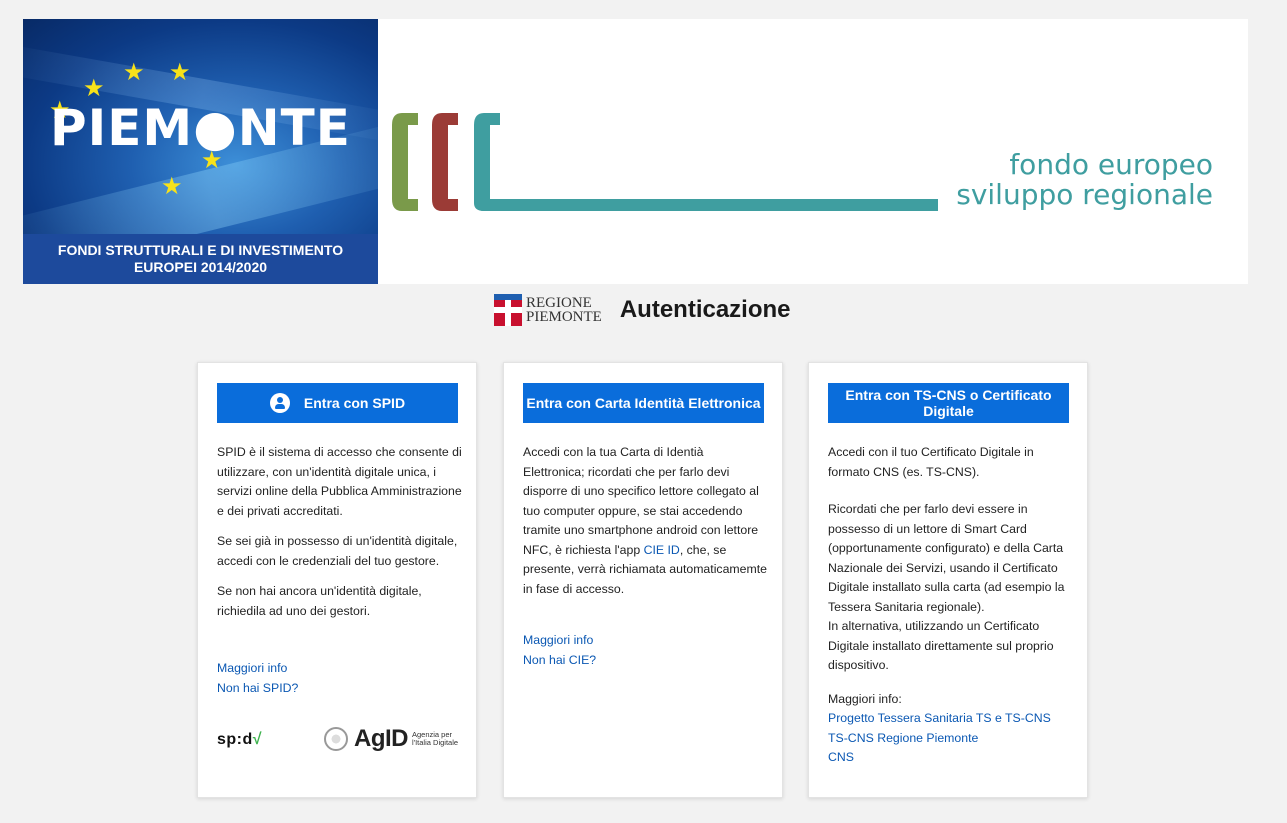 The width and height of the screenshot is (1287, 823). I want to click on spid-check-icon: √, so click(257, 739).